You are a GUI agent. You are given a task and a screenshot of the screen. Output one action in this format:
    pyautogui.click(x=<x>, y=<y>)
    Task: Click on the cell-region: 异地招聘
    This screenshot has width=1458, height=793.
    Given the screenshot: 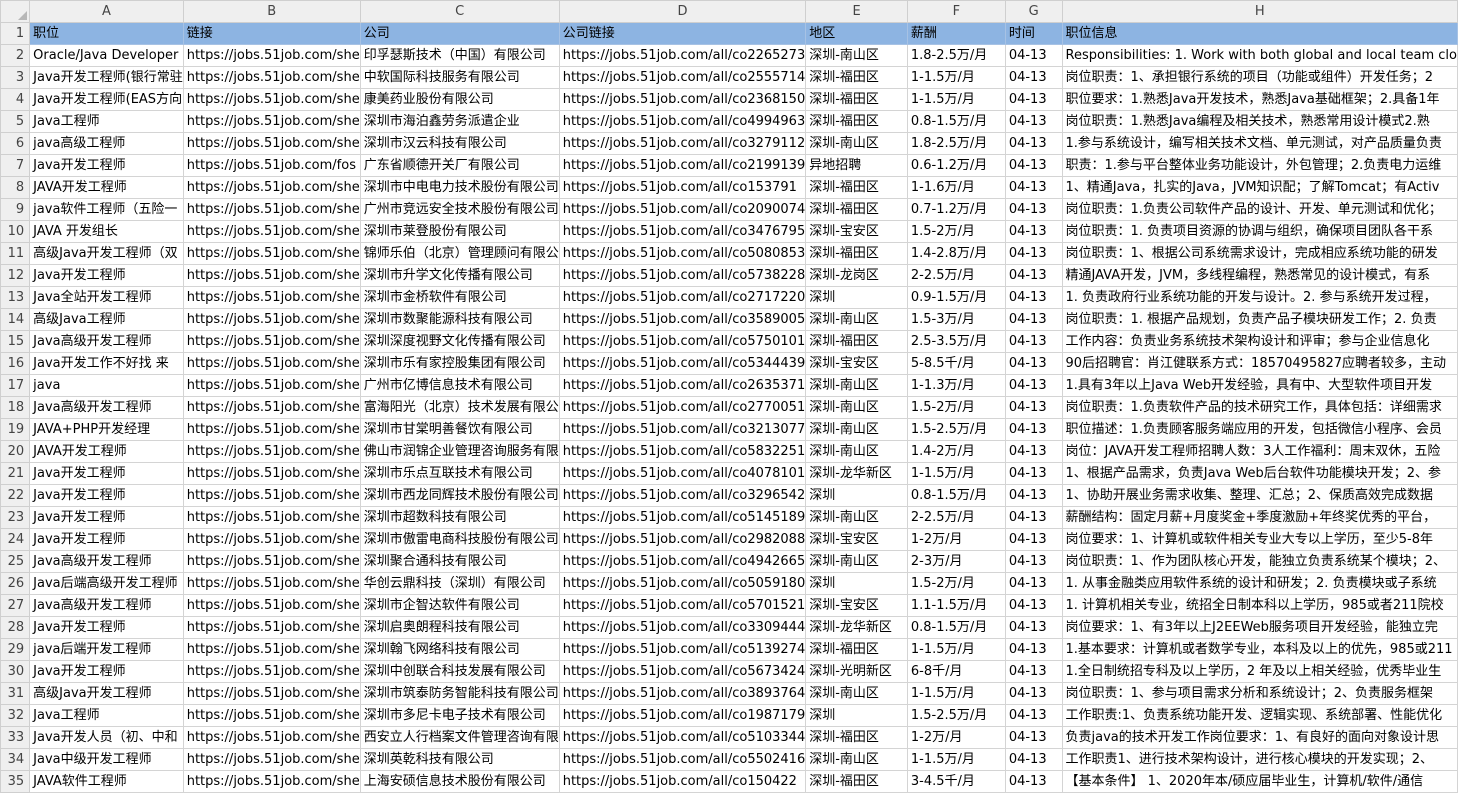 What is the action you would take?
    pyautogui.click(x=856, y=165)
    